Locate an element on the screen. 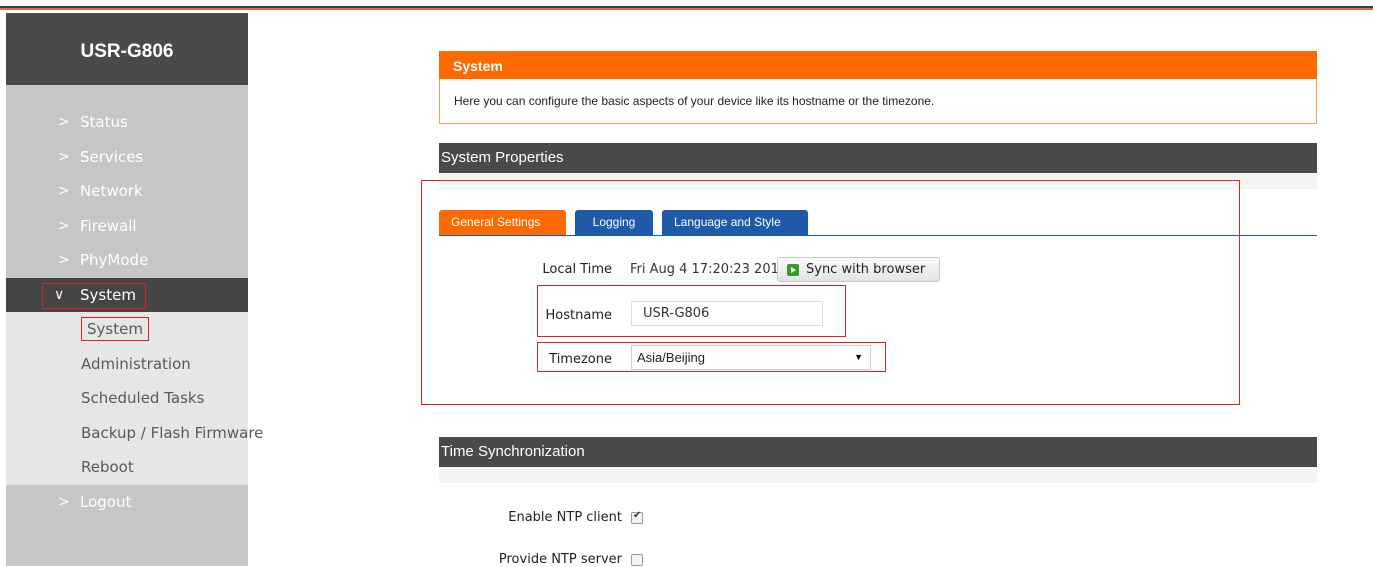  timezone-highlight-box is located at coordinates (711, 357).